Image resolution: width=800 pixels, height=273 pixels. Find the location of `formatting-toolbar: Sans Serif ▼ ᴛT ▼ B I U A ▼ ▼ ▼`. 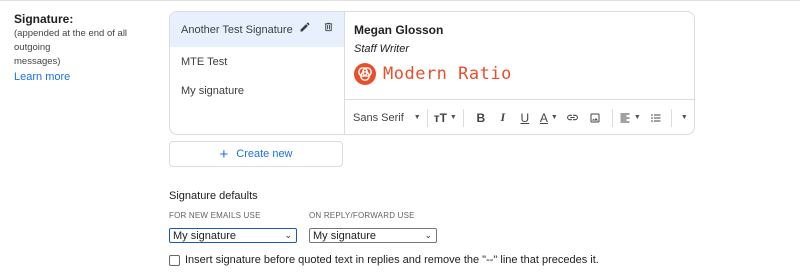

formatting-toolbar: Sans Serif ▼ ᴛT ▼ B I U A ▼ ▼ ▼ is located at coordinates (519, 116).